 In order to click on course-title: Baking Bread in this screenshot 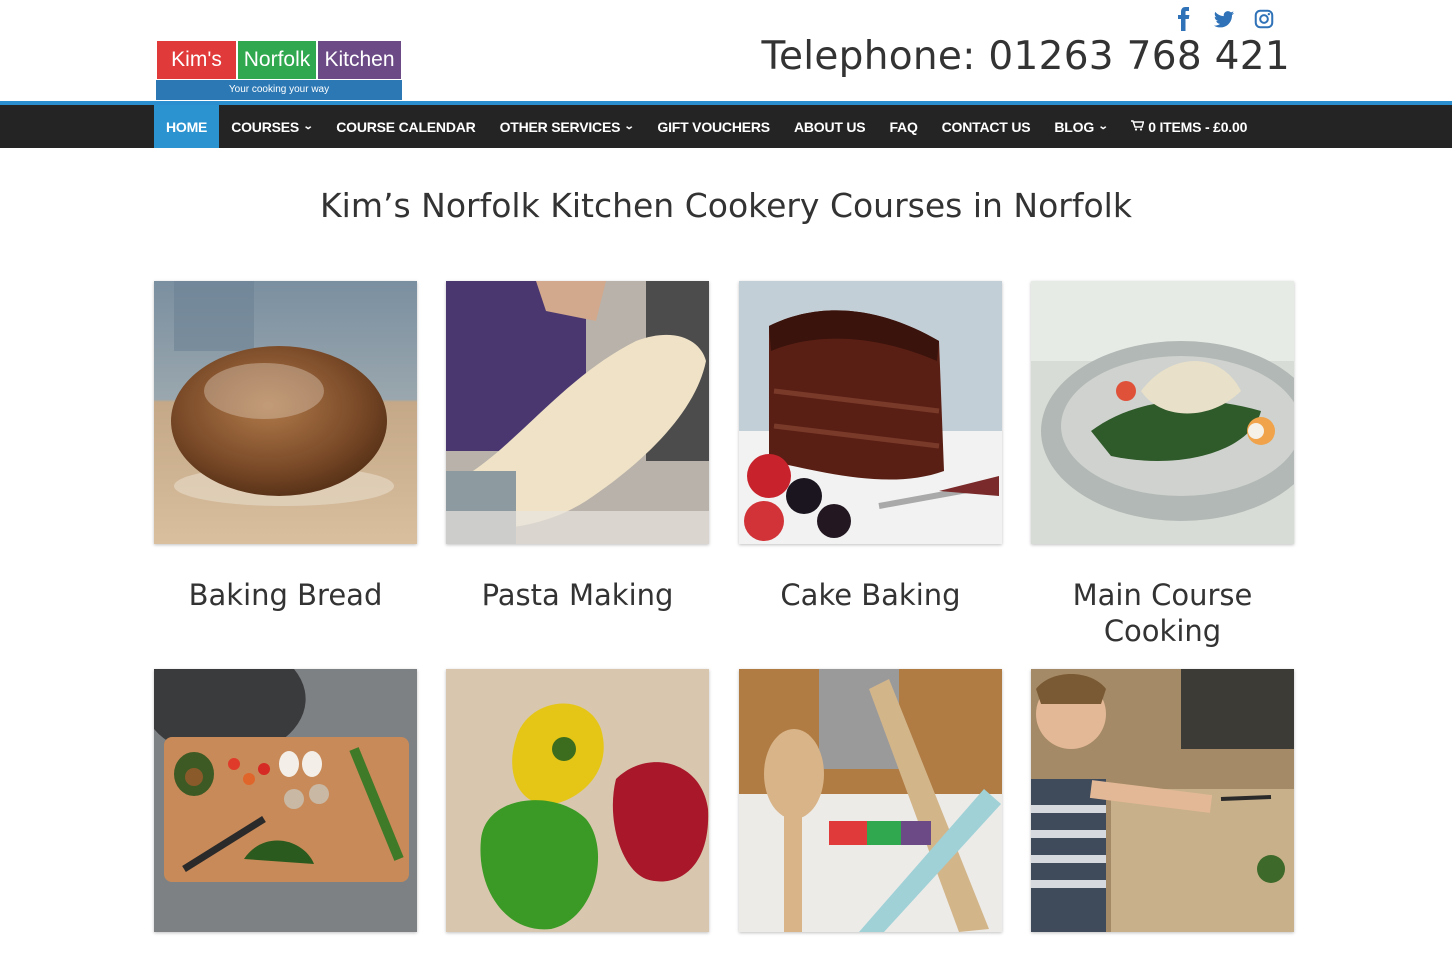, I will do `click(285, 595)`.